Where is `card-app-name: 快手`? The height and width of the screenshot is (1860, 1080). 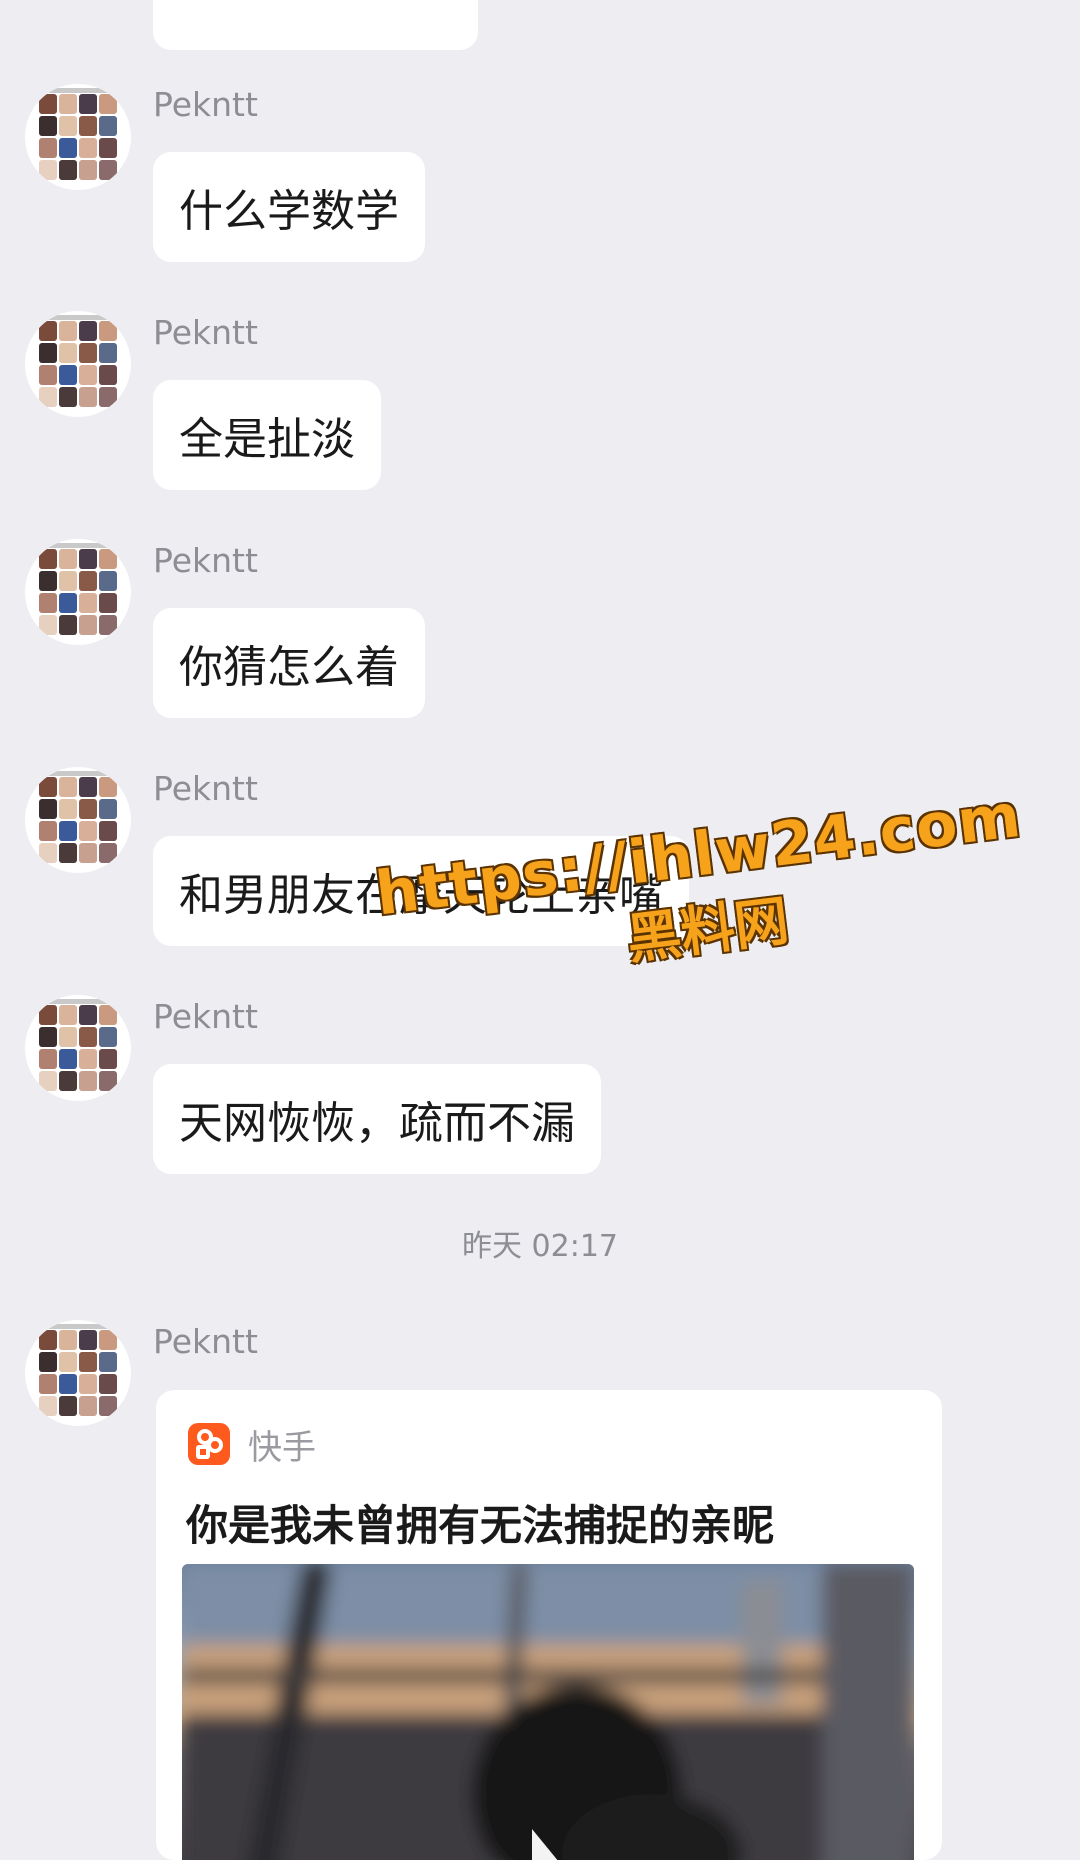
card-app-name: 快手 is located at coordinates (282, 1447).